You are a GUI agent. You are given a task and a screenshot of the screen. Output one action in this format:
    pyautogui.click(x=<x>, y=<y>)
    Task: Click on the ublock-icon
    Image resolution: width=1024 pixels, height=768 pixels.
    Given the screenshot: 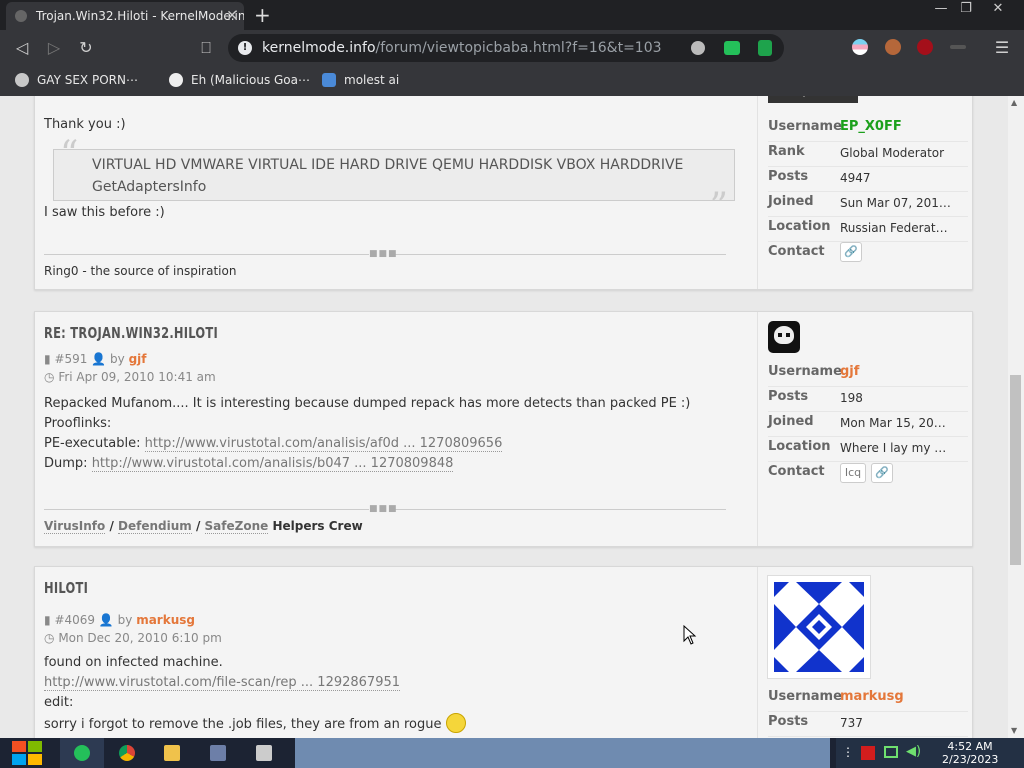 What is the action you would take?
    pyautogui.click(x=925, y=47)
    